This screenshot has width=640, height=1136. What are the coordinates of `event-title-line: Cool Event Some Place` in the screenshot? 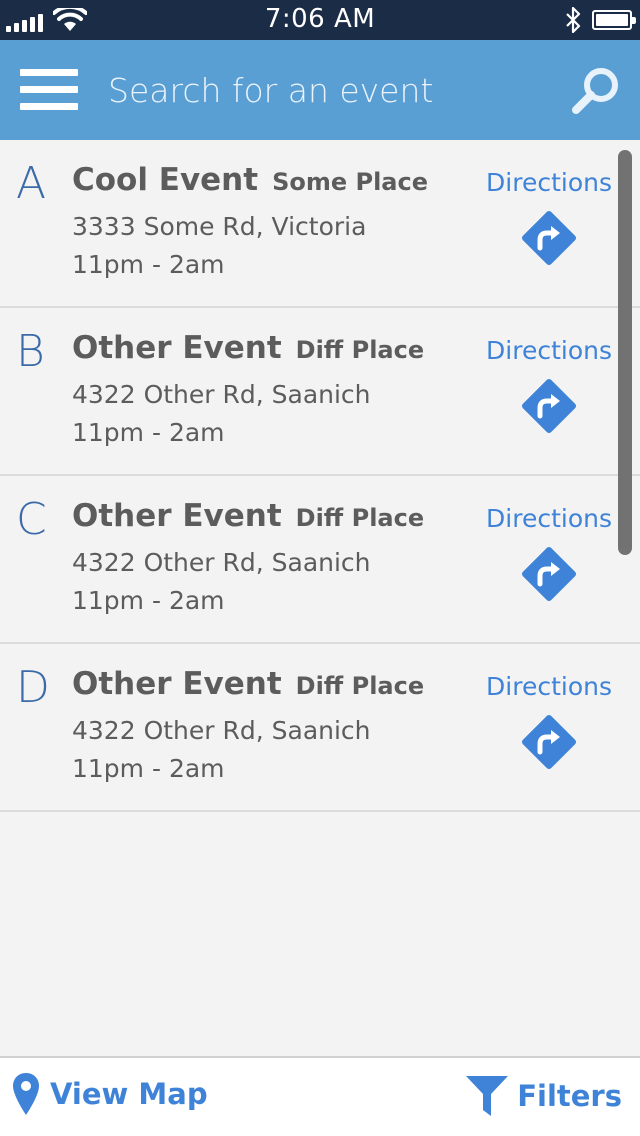 It's located at (250, 180).